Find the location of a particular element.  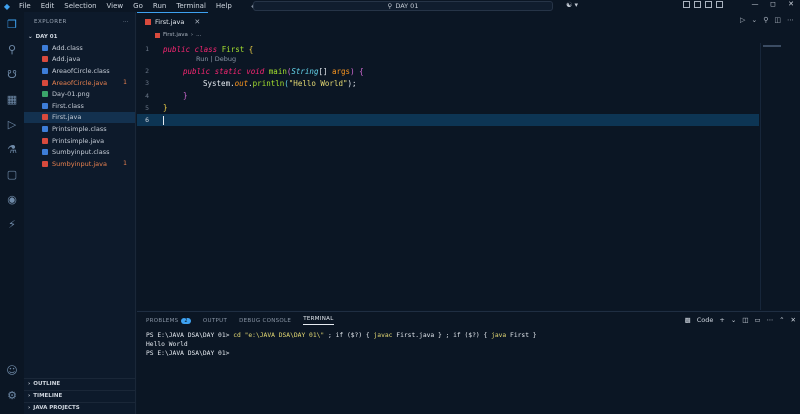

java-projects-section: › JAVA PROJECTS is located at coordinates (80, 407).